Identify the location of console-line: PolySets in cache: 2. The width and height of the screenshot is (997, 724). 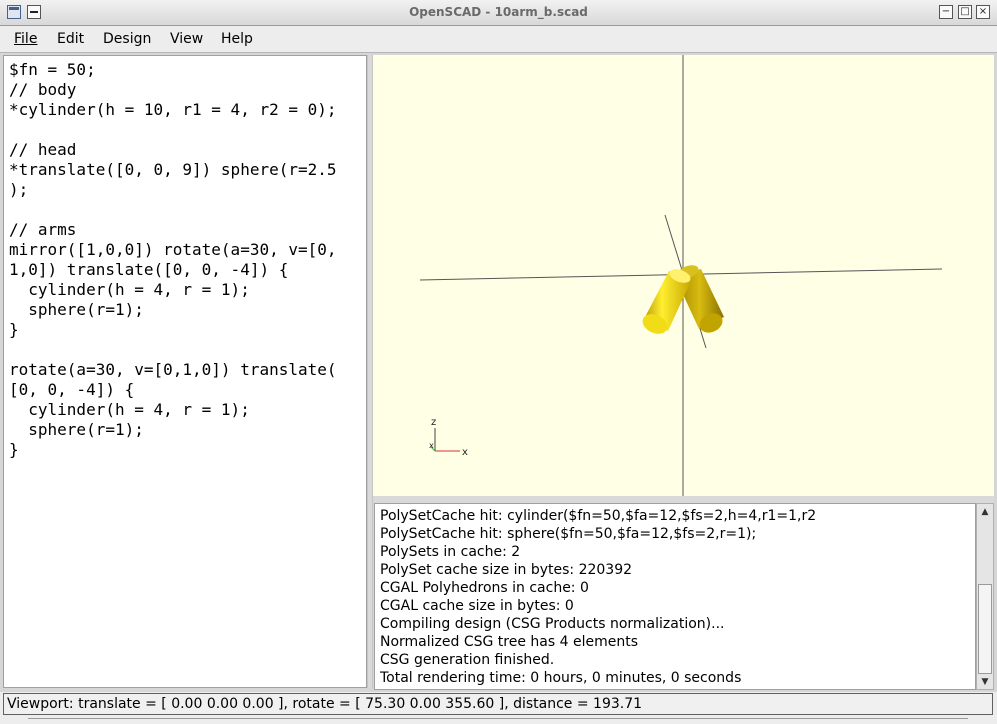
(450, 552).